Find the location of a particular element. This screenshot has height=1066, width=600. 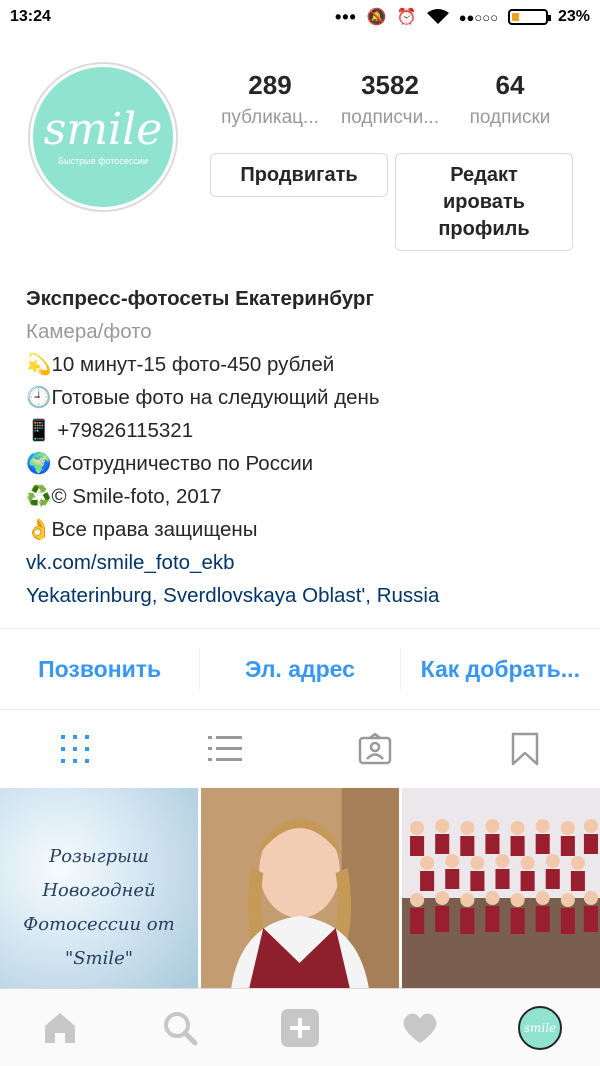

nav-profile: smile is located at coordinates (540, 1028).